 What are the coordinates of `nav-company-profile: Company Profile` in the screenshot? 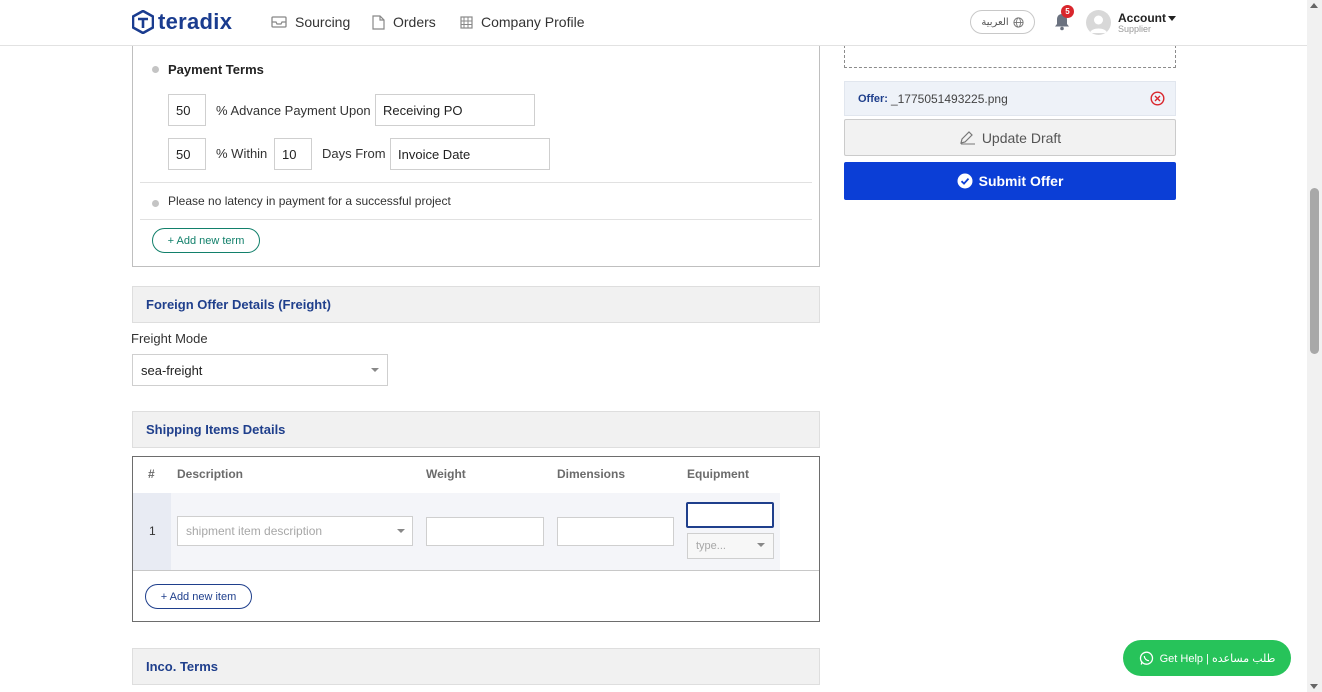 It's located at (522, 22).